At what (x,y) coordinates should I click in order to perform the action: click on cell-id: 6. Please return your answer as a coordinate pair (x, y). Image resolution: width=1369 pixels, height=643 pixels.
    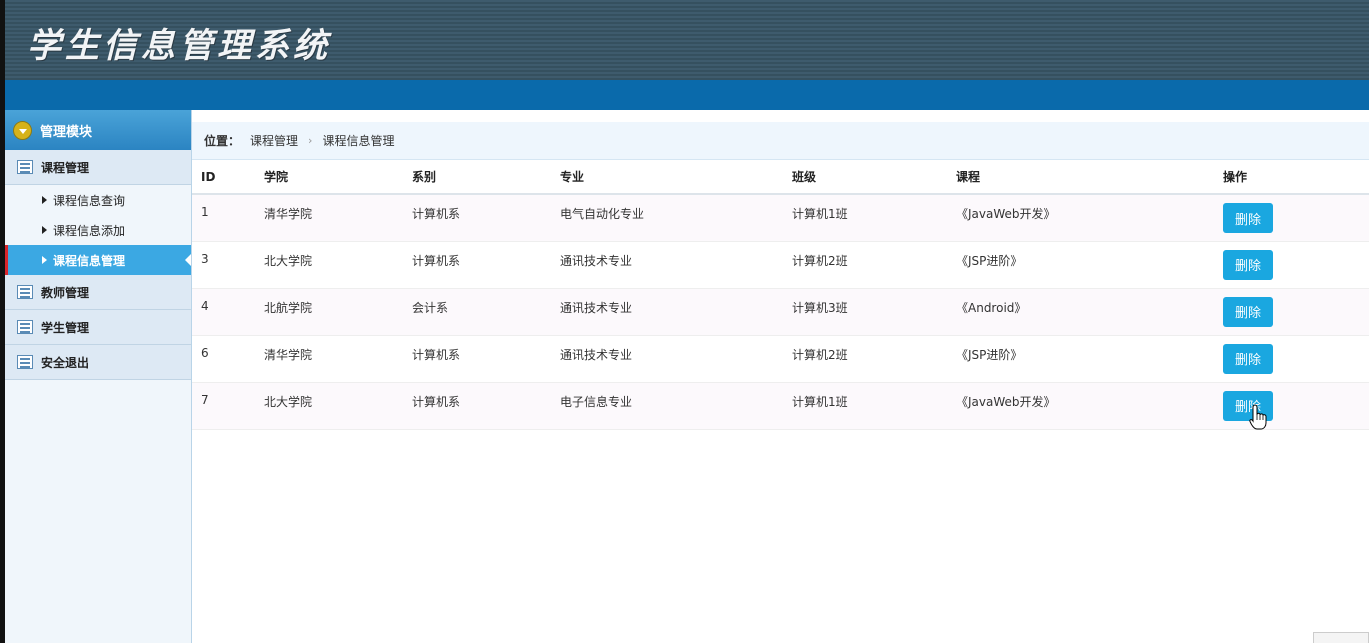
    Looking at the image, I should click on (223, 359).